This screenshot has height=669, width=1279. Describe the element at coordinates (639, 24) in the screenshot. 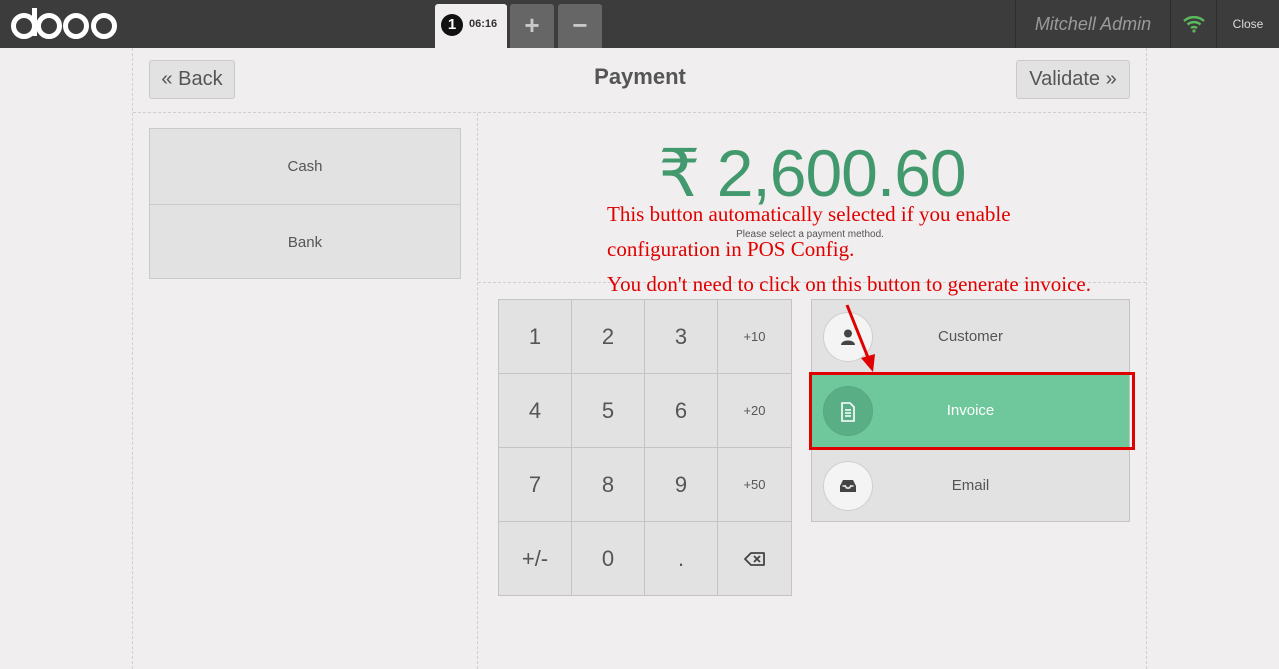

I see `pos-topbar: 1 06:16 + − Mitchell Admin Close` at that location.